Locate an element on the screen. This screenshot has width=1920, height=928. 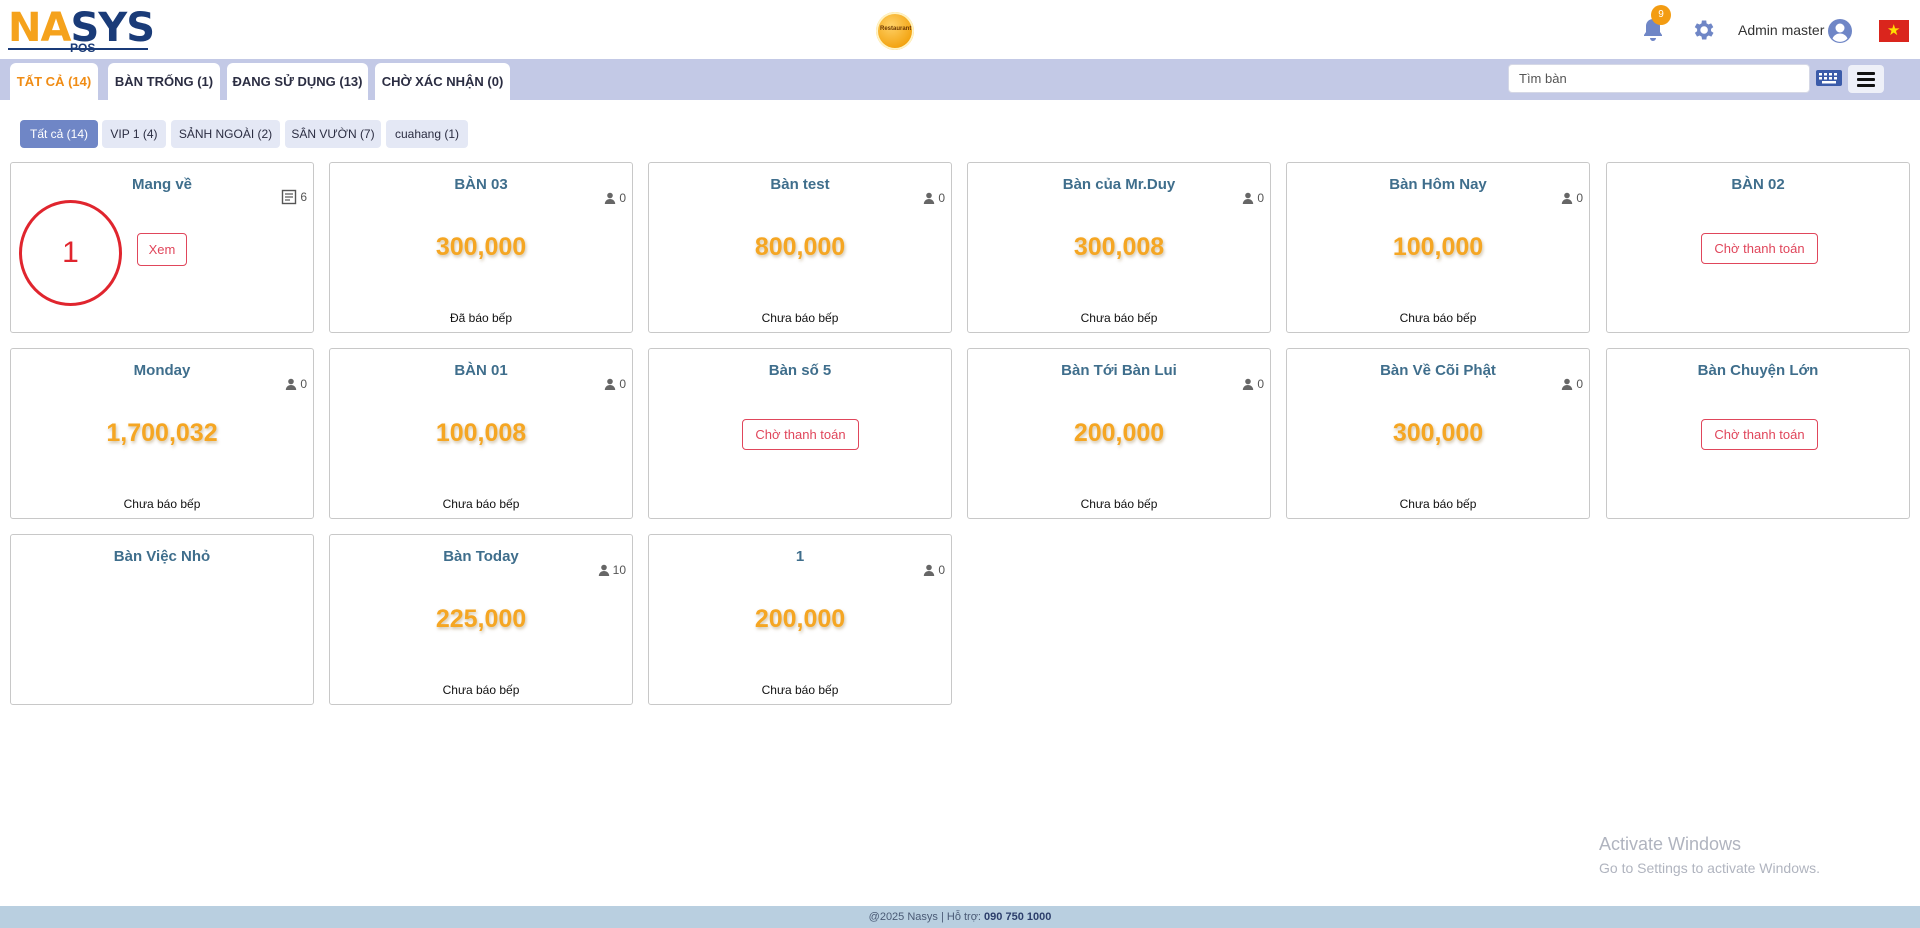
order-count-value: 6 is located at coordinates (303, 197).